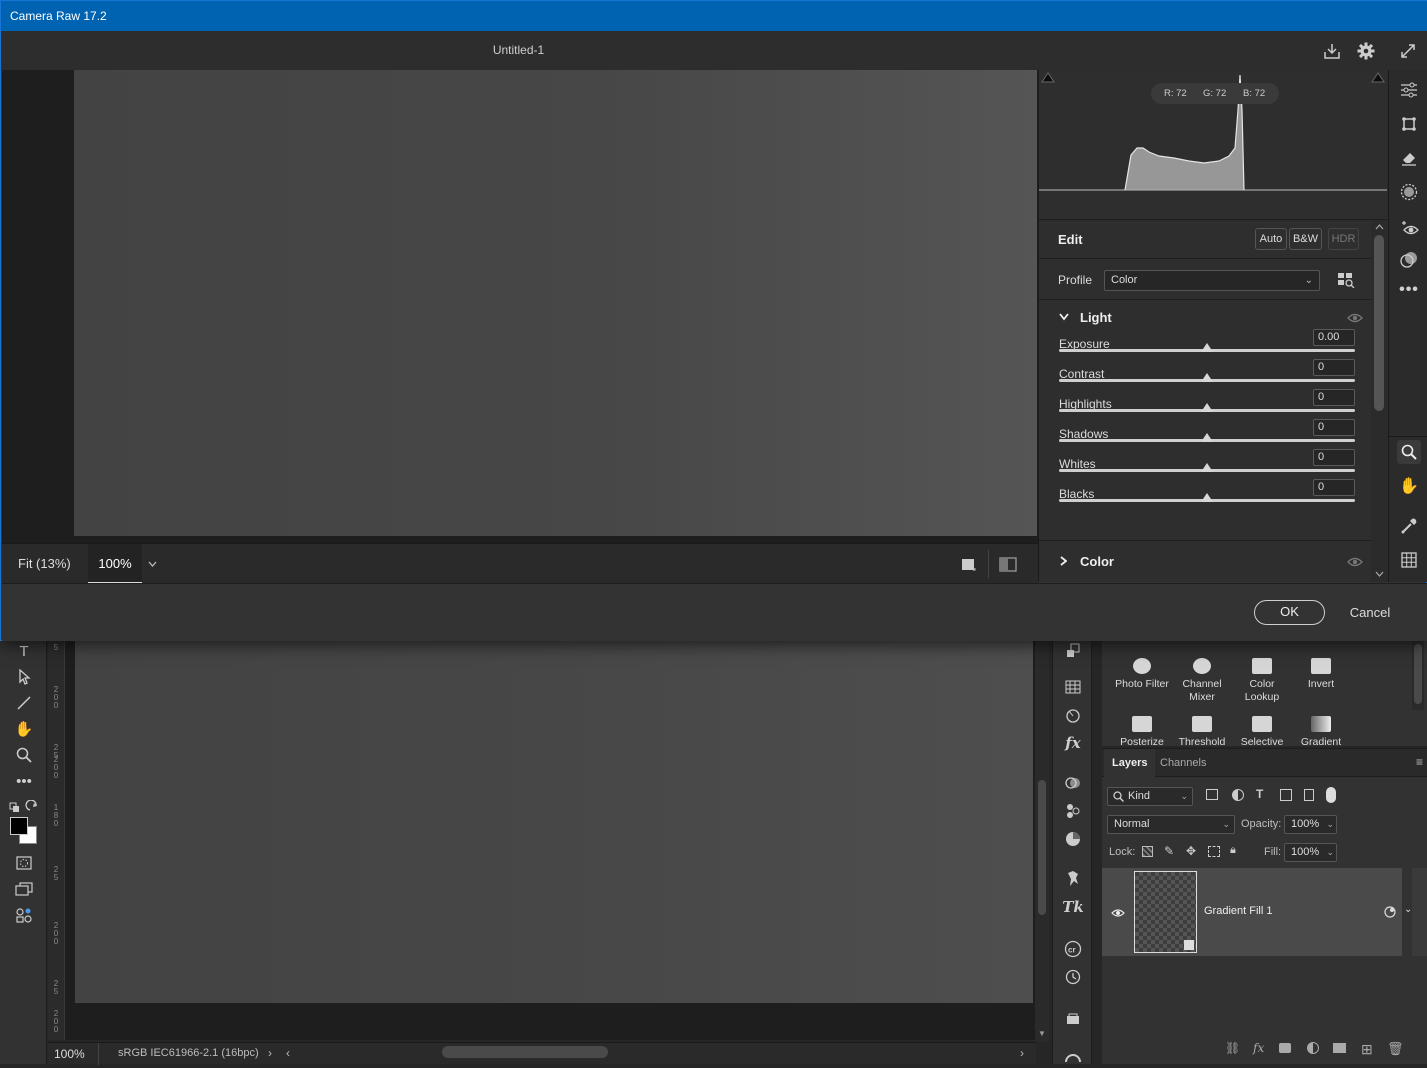  What do you see at coordinates (24, 807) in the screenshot?
I see `swap-colors-icon` at bounding box center [24, 807].